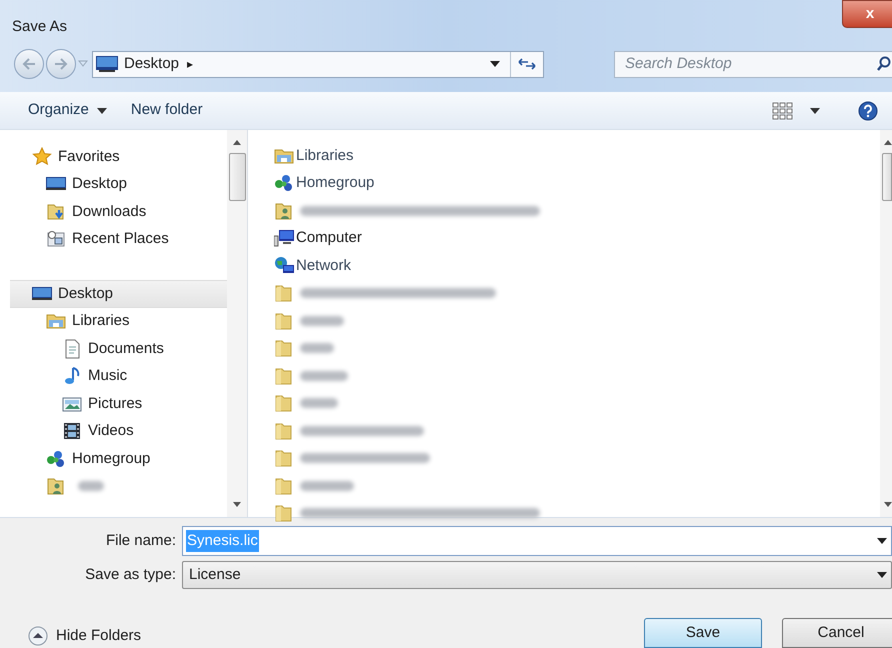 Image resolution: width=892 pixels, height=648 pixels. Describe the element at coordinates (152, 64) in the screenshot. I see `location-text: Desktop` at that location.